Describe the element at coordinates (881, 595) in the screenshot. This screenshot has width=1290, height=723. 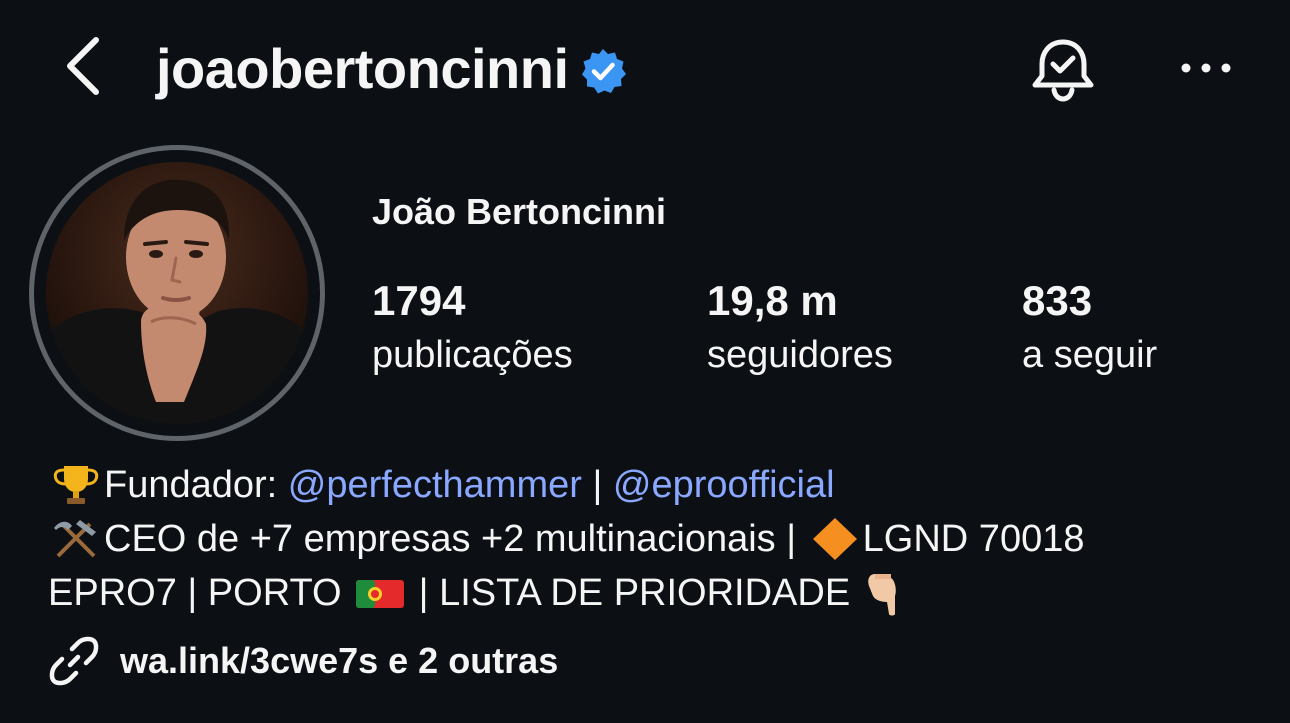
I see `pointing-down-emoji` at that location.